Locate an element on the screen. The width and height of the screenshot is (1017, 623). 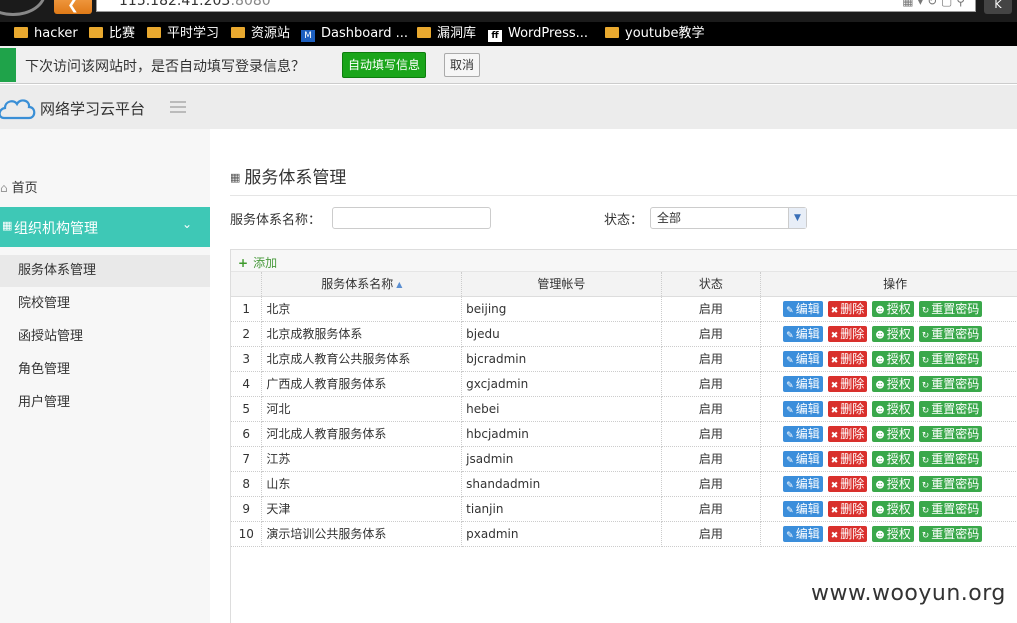
cell-name: 北京 is located at coordinates (362, 309).